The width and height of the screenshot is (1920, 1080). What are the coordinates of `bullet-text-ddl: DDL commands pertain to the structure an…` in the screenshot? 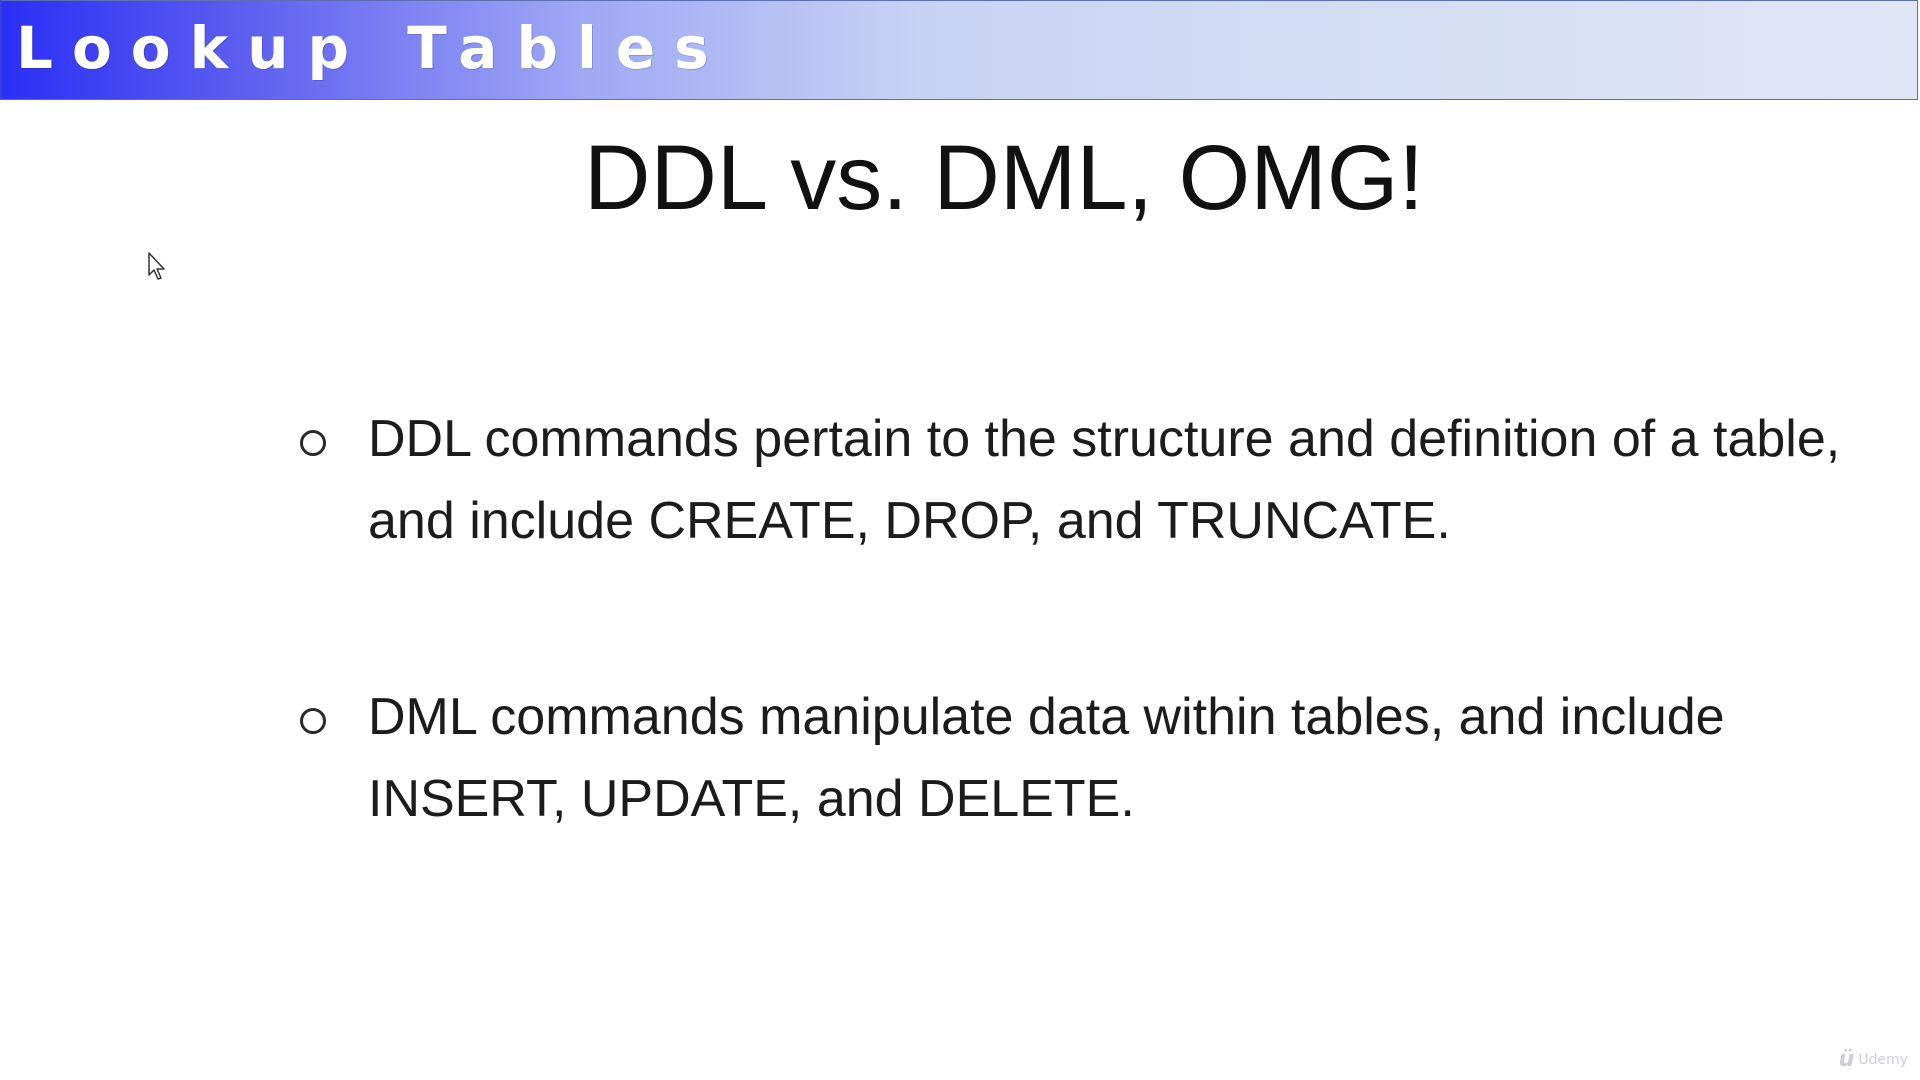 It's located at (1104, 480).